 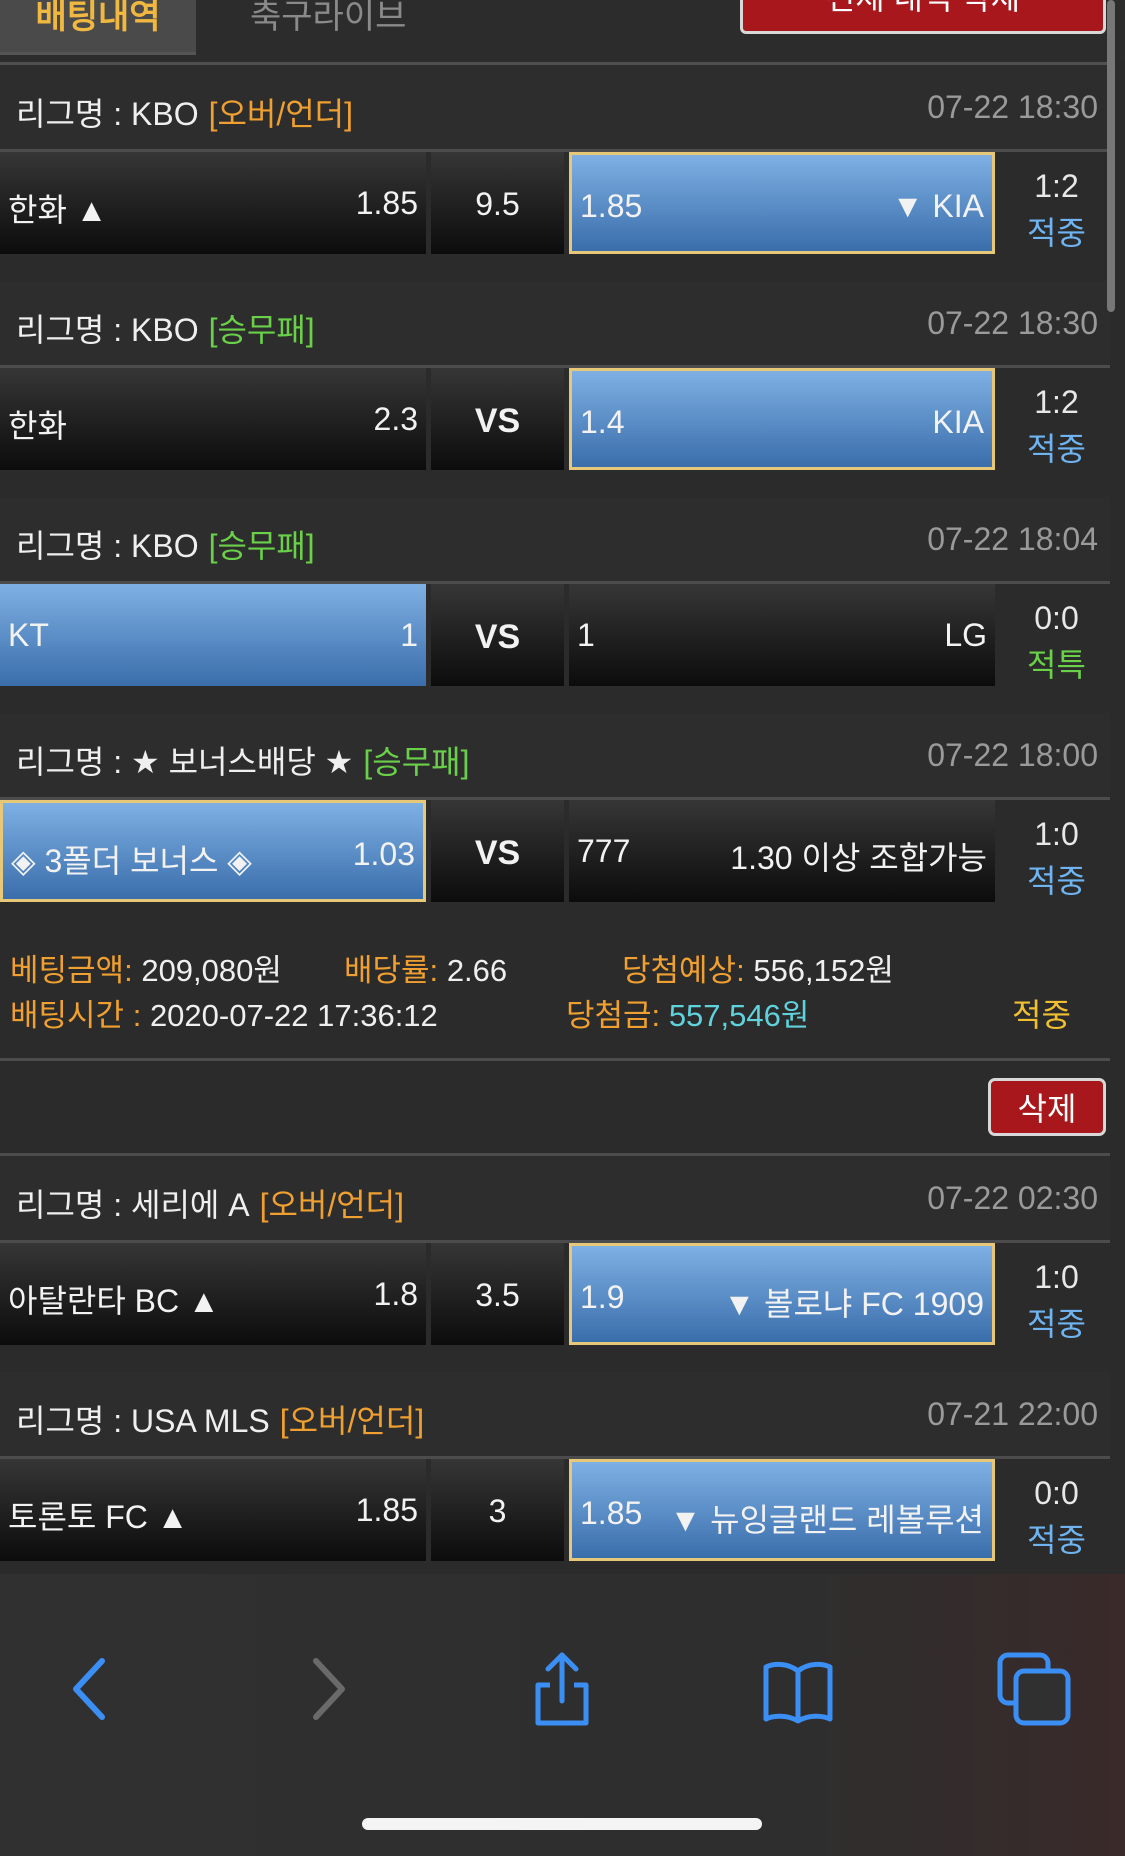 What do you see at coordinates (602, 1297) in the screenshot?
I see `away-odds: 1.9` at bounding box center [602, 1297].